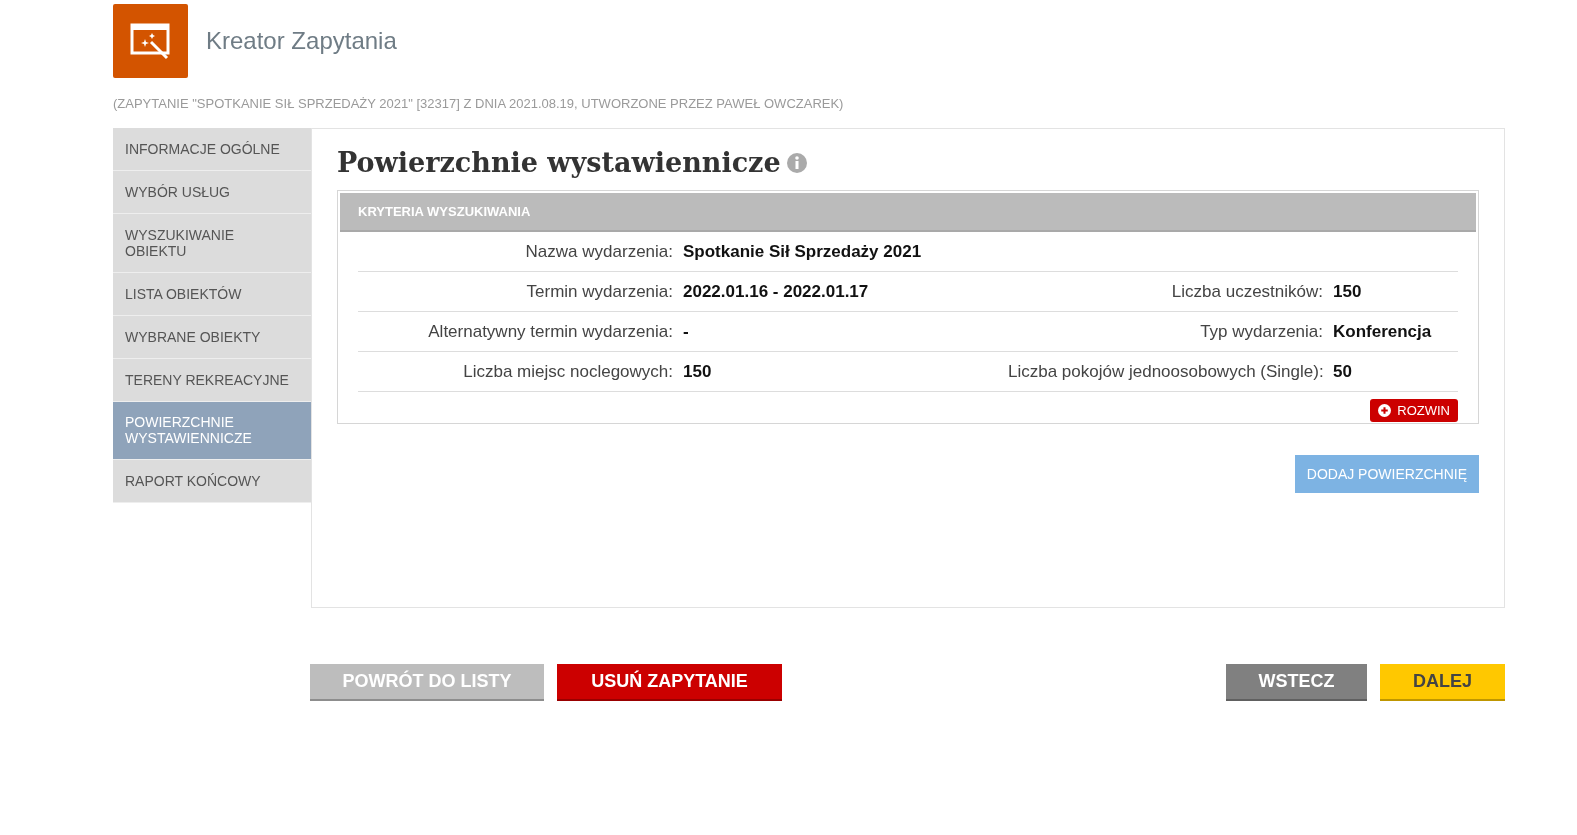 This screenshot has width=1577, height=835. What do you see at coordinates (1382, 331) in the screenshot?
I see `field-value: Konferencja` at bounding box center [1382, 331].